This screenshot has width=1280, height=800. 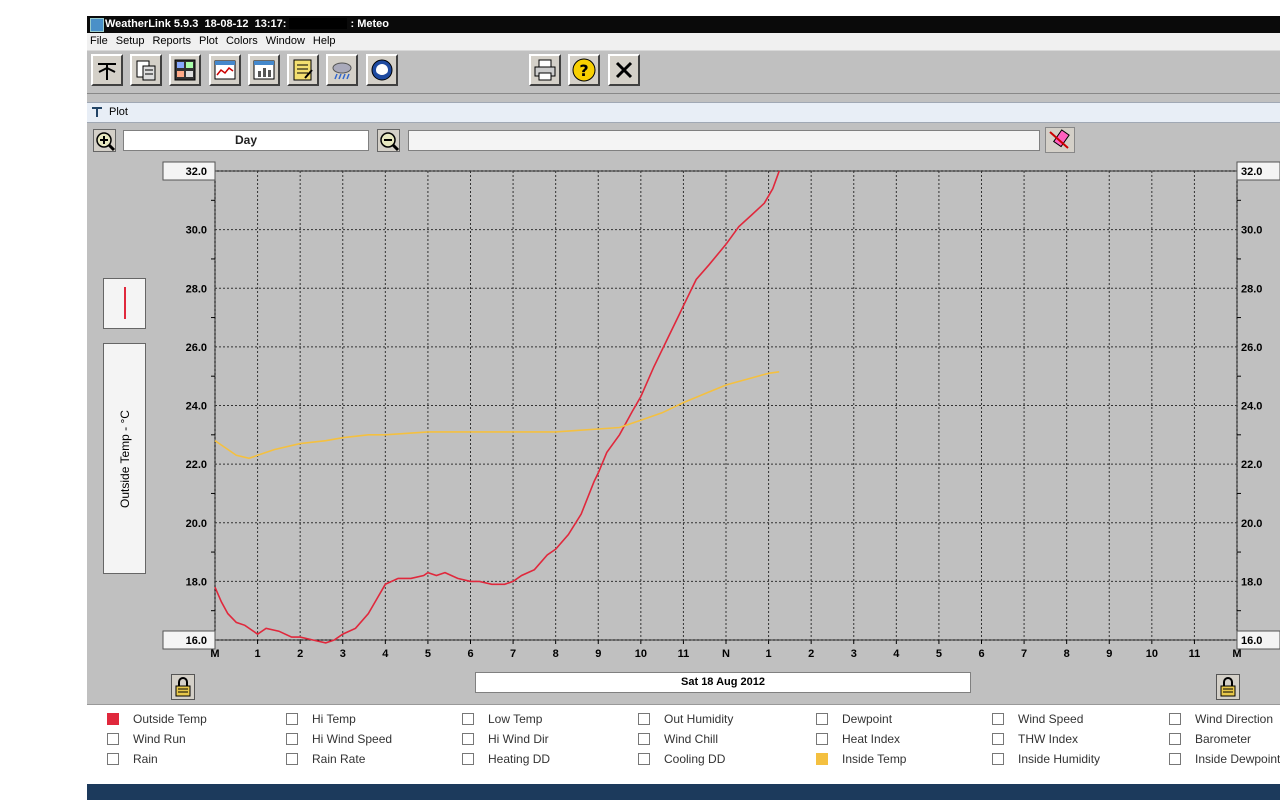 What do you see at coordinates (683, 792) in the screenshot?
I see `os-taskbar` at bounding box center [683, 792].